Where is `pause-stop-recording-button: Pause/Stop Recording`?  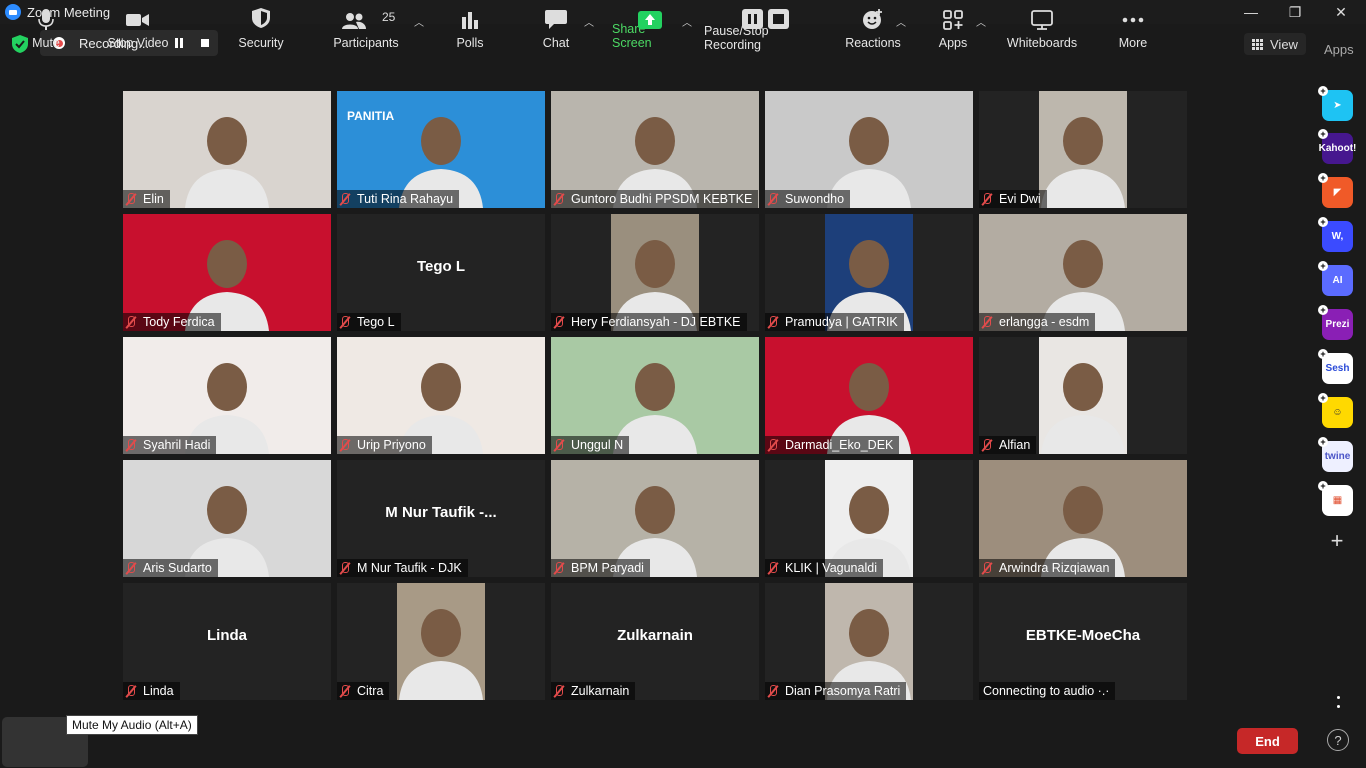
pause-stop-recording-button: Pause/Stop Recording is located at coordinates (766, 28).